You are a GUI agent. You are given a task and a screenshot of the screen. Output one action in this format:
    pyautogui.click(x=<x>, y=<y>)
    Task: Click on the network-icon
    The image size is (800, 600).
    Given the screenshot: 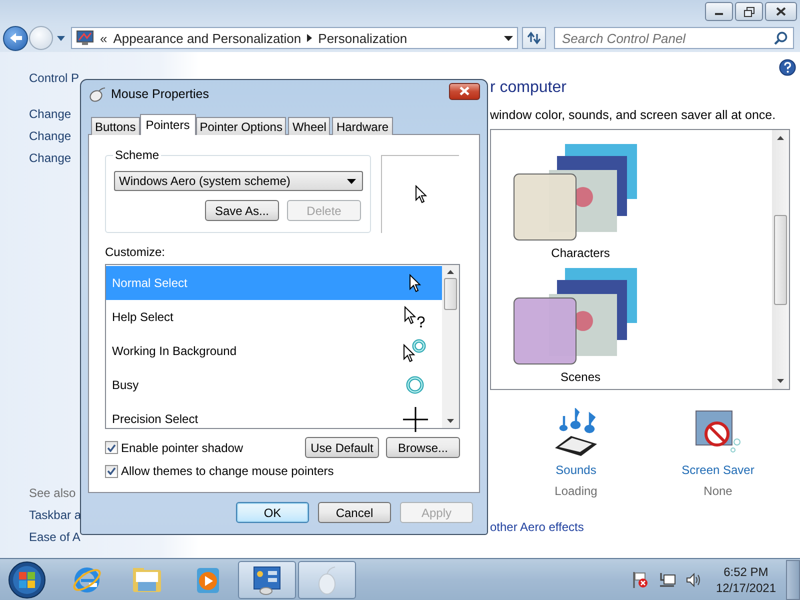 What is the action you would take?
    pyautogui.click(x=667, y=580)
    